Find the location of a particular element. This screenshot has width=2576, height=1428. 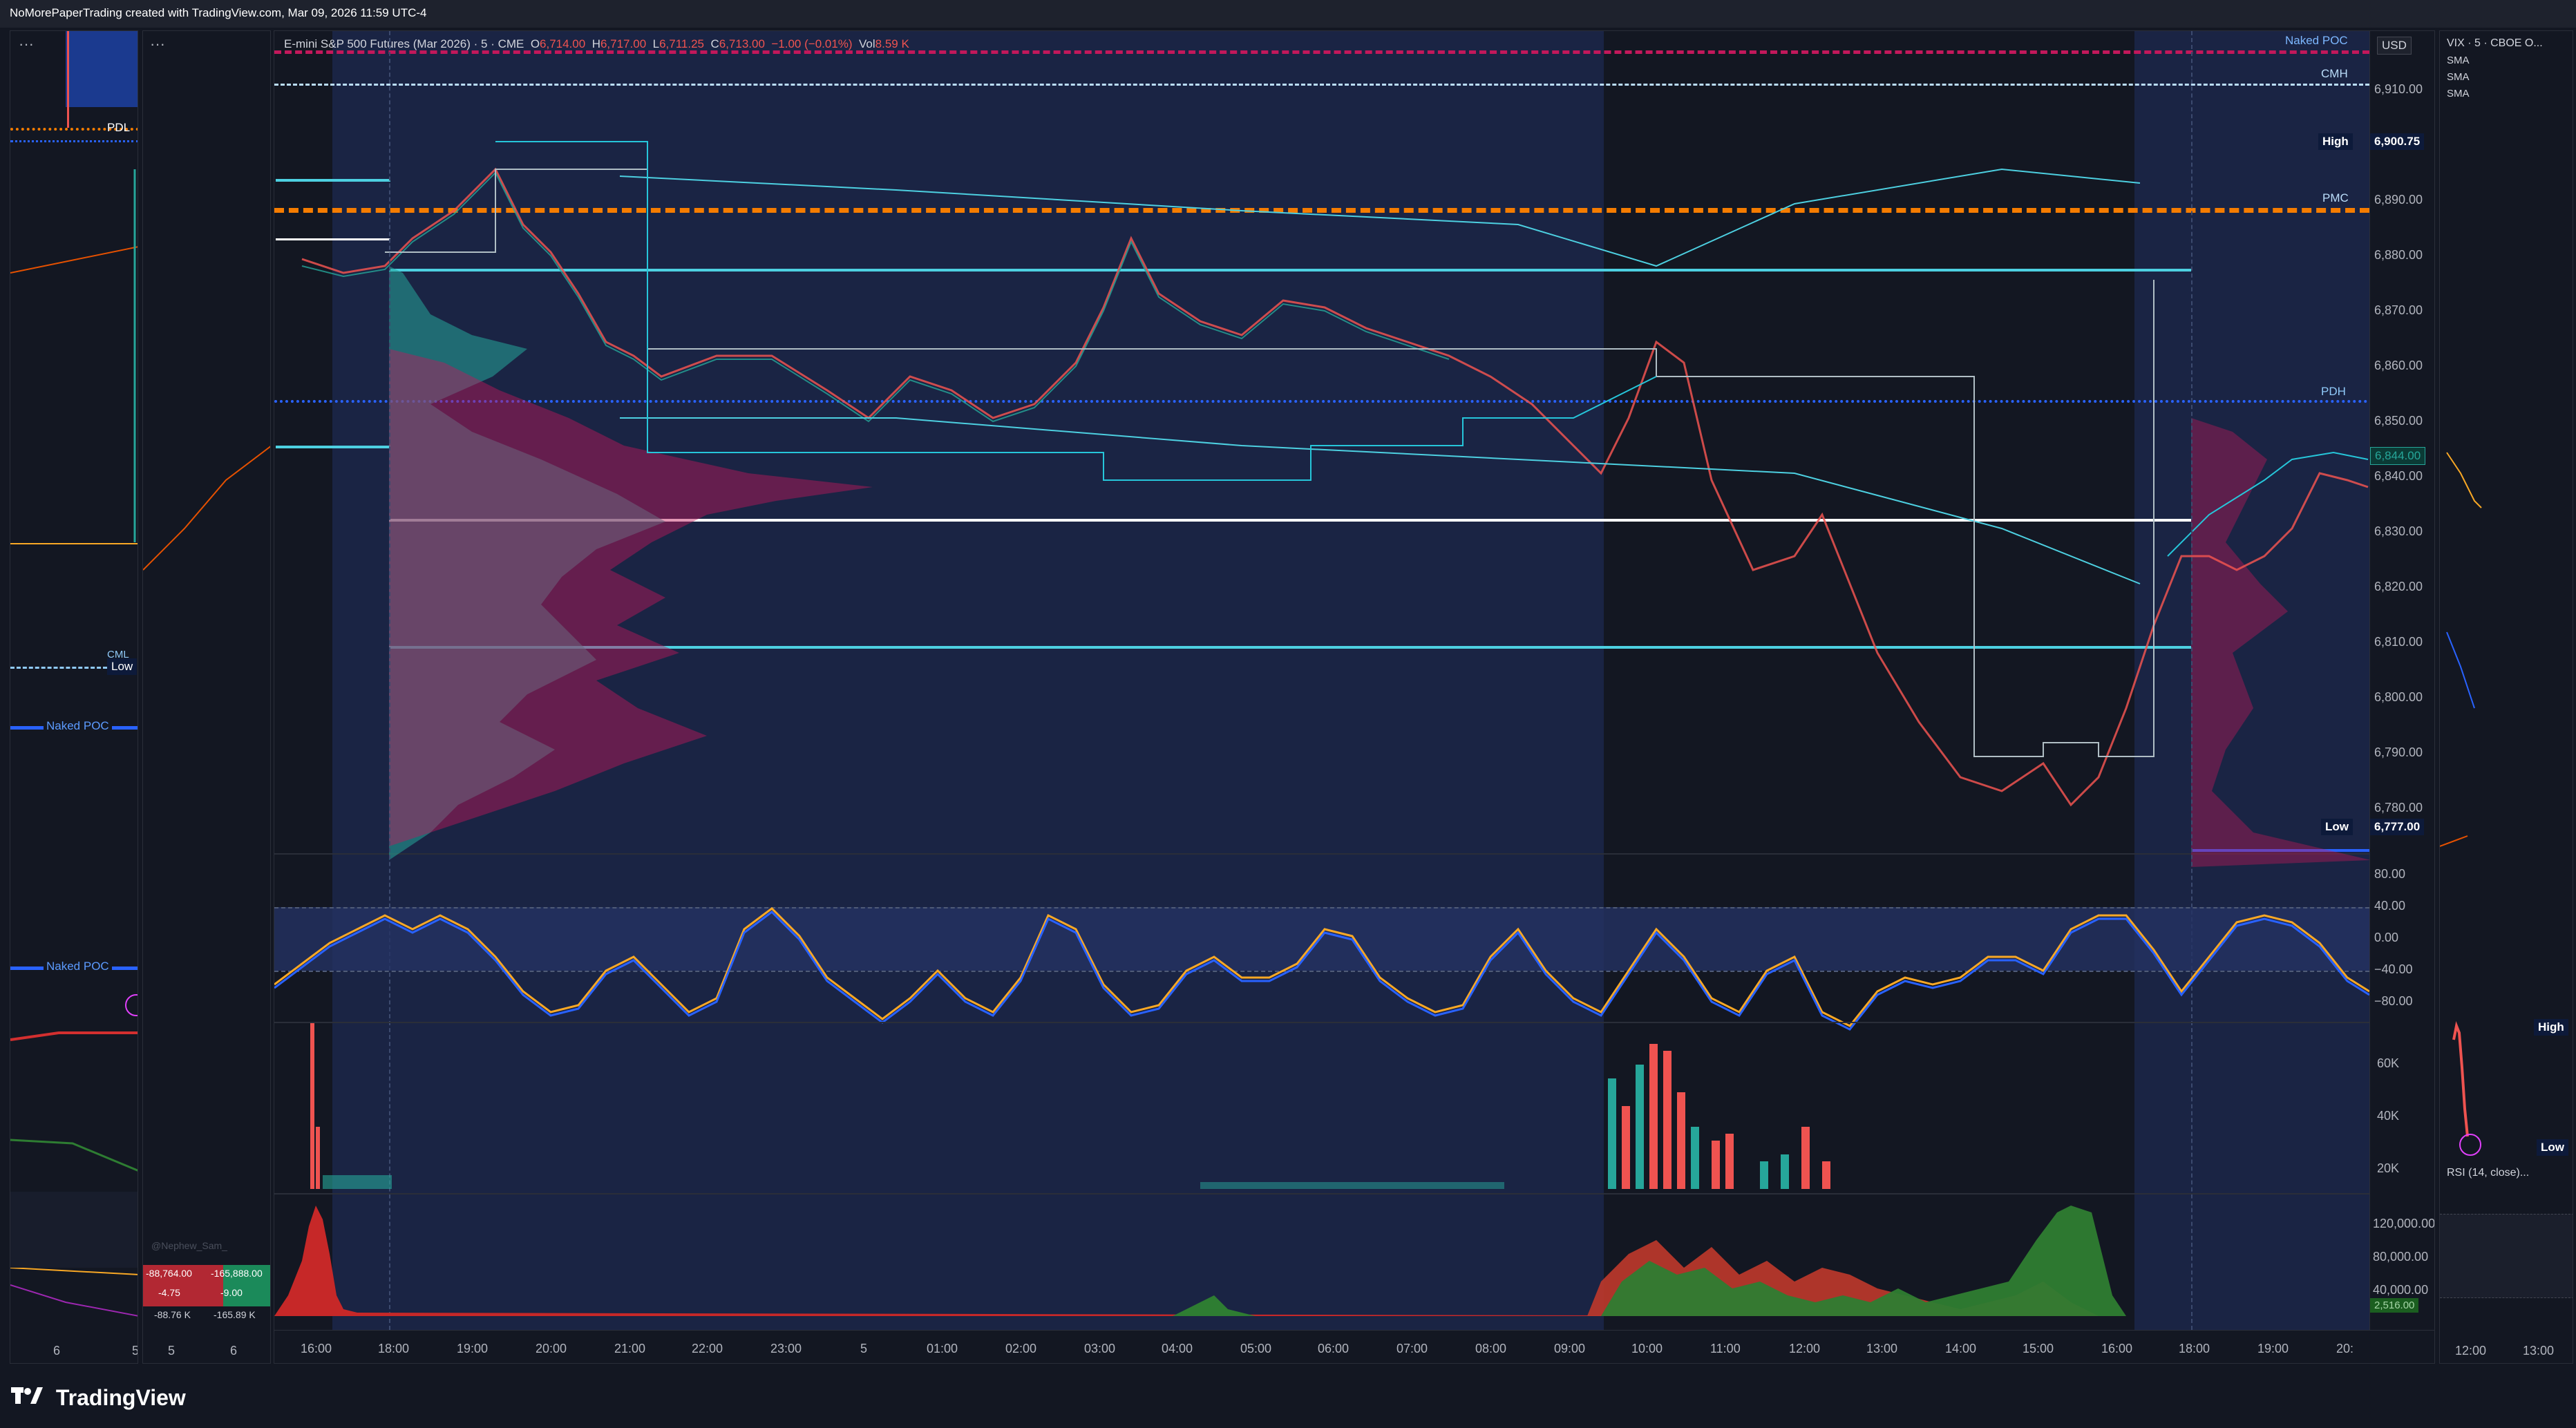

price-tick-11: 6,790.00 is located at coordinates (2398, 752).